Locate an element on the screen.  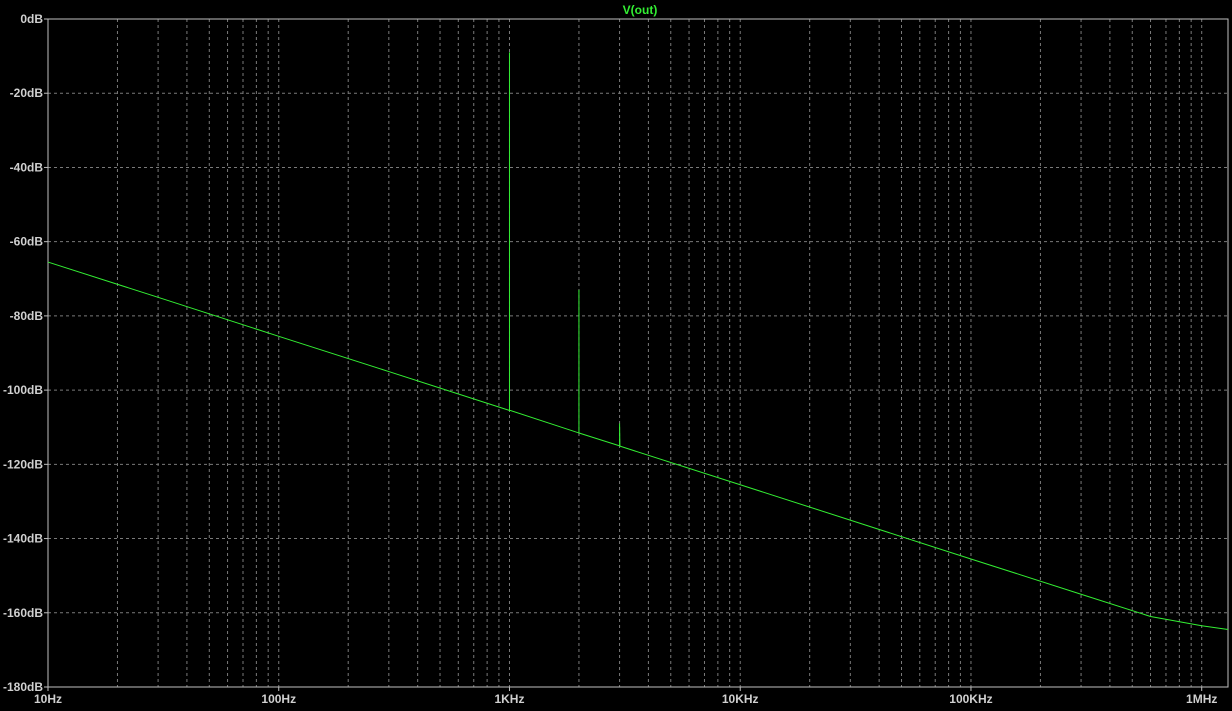
y-tick-label: -40dB is located at coordinates (27, 167).